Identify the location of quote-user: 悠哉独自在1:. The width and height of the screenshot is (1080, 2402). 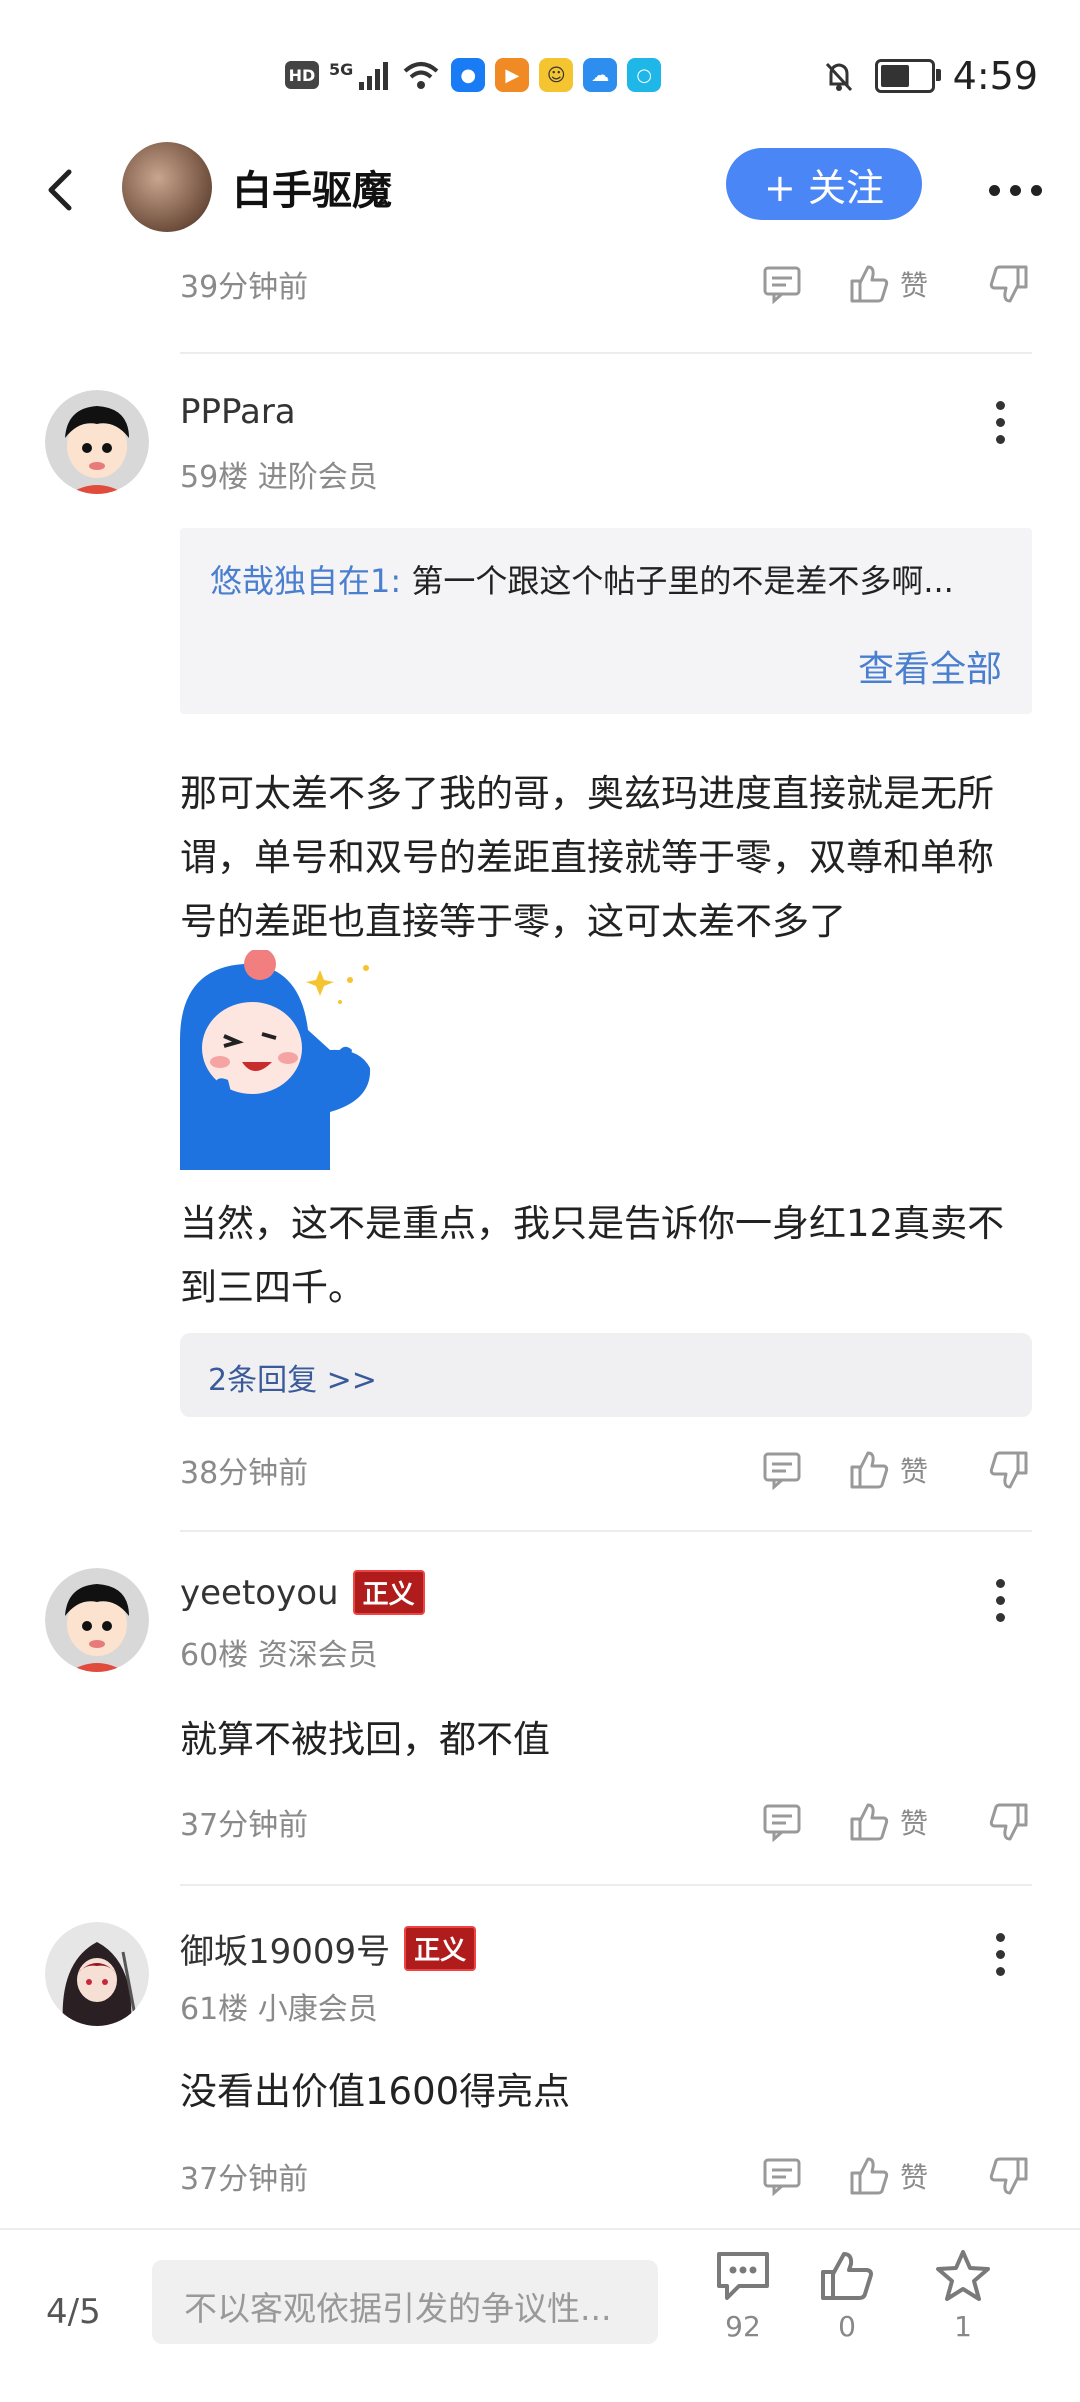
(305, 581).